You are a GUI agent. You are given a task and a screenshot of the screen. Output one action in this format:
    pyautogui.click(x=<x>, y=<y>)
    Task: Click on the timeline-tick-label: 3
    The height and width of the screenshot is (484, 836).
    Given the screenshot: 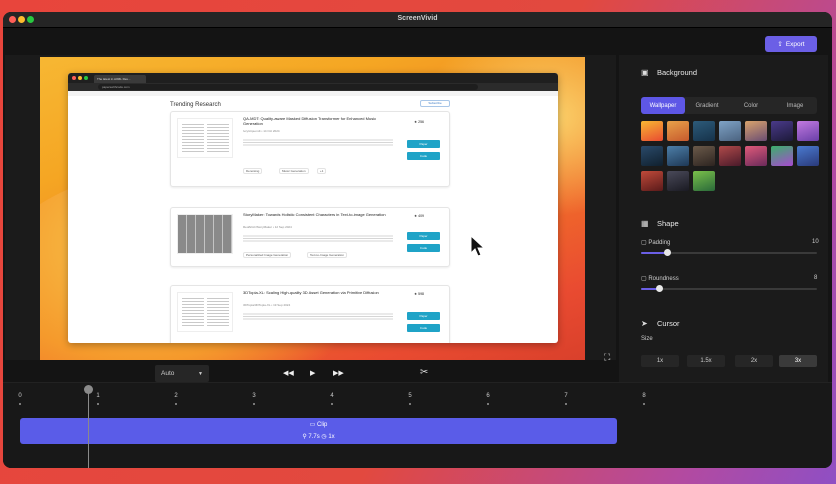 What is the action you would take?
    pyautogui.click(x=254, y=396)
    